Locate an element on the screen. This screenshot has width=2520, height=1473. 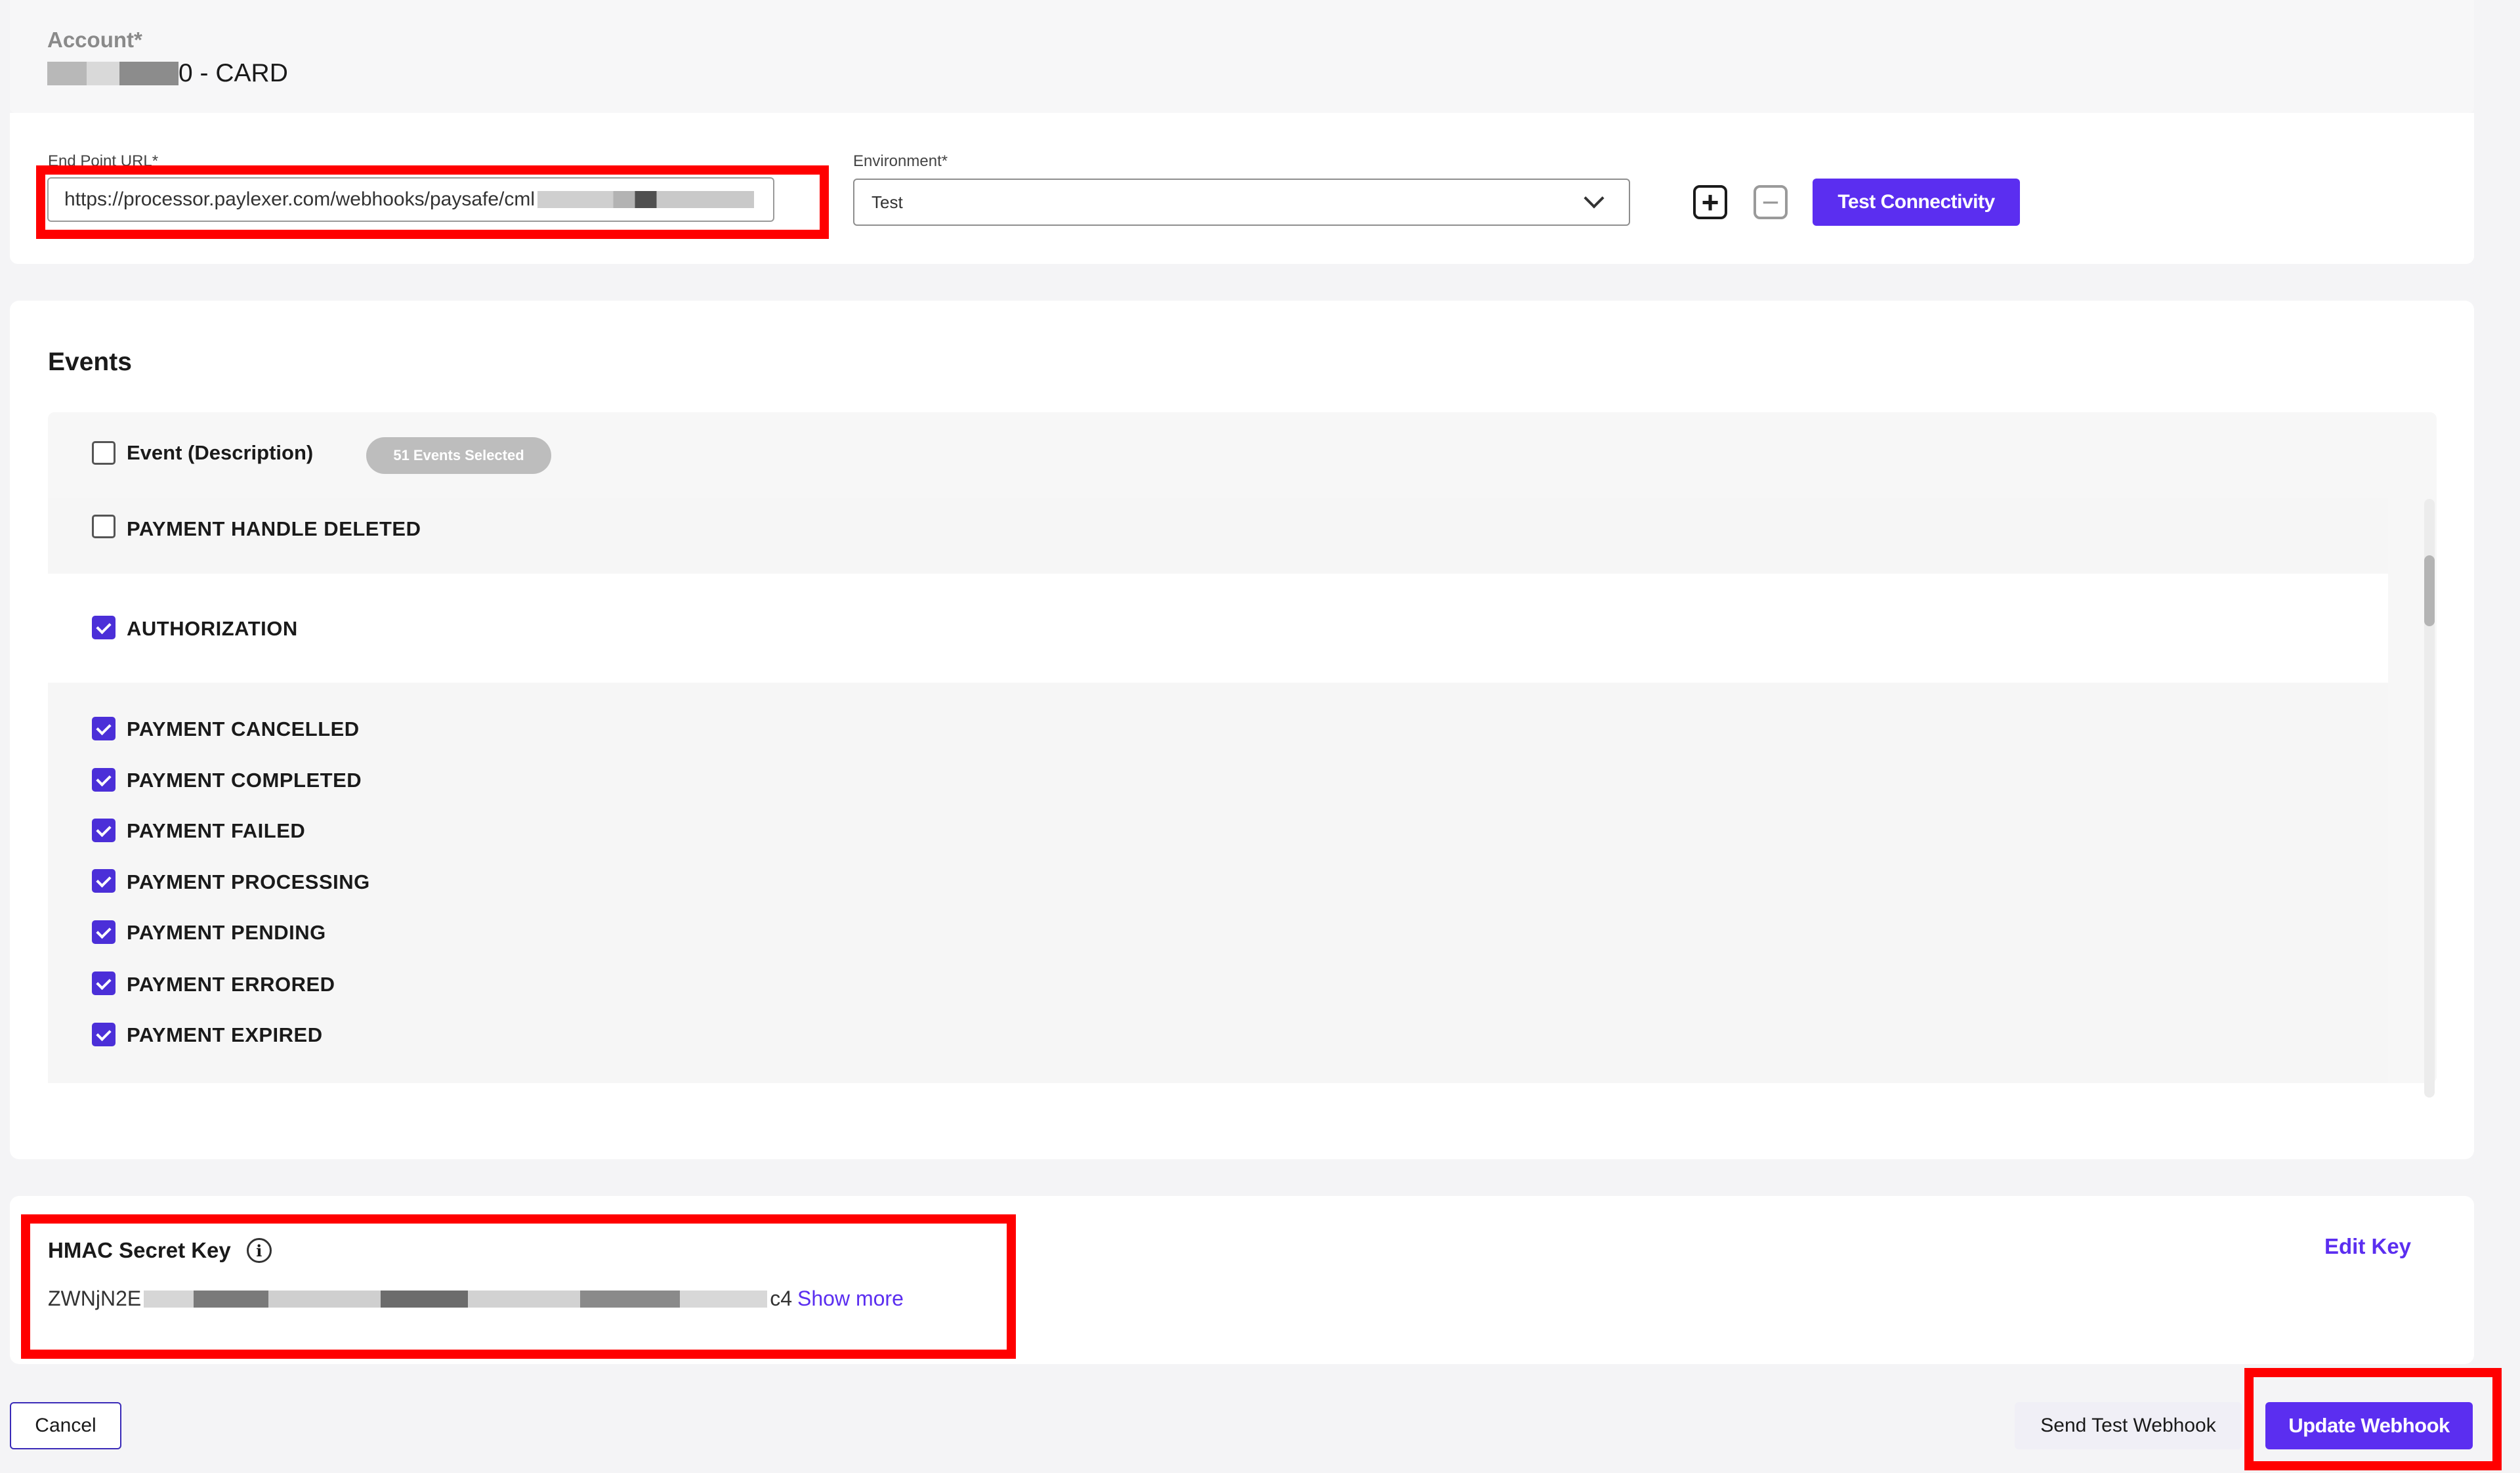
annotation-box-hmac is located at coordinates (518, 1286).